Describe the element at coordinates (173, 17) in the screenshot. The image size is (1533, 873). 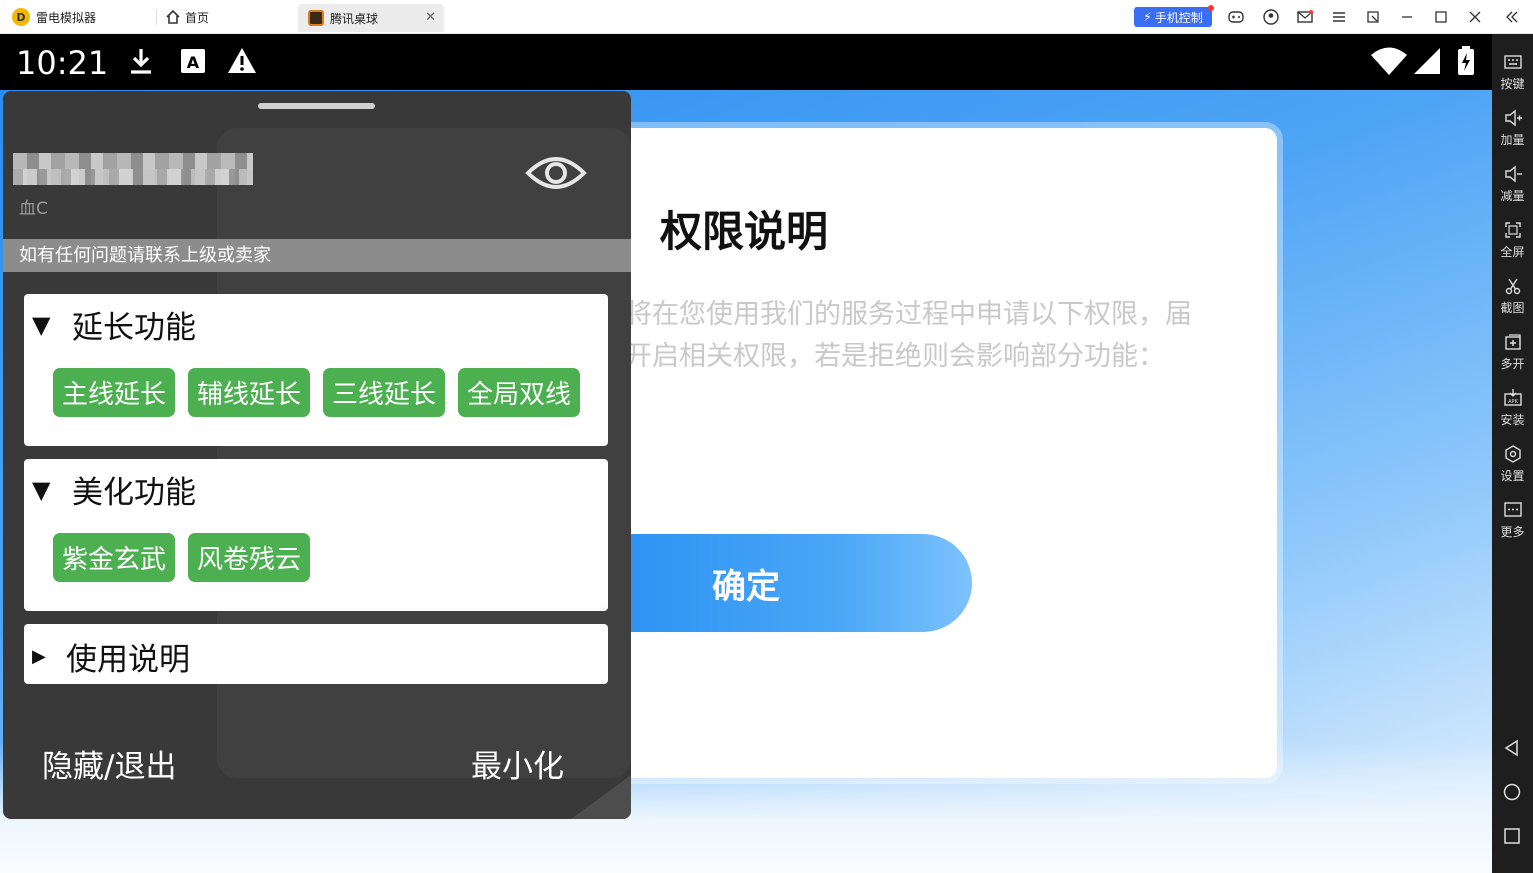
I see `home-icon` at that location.